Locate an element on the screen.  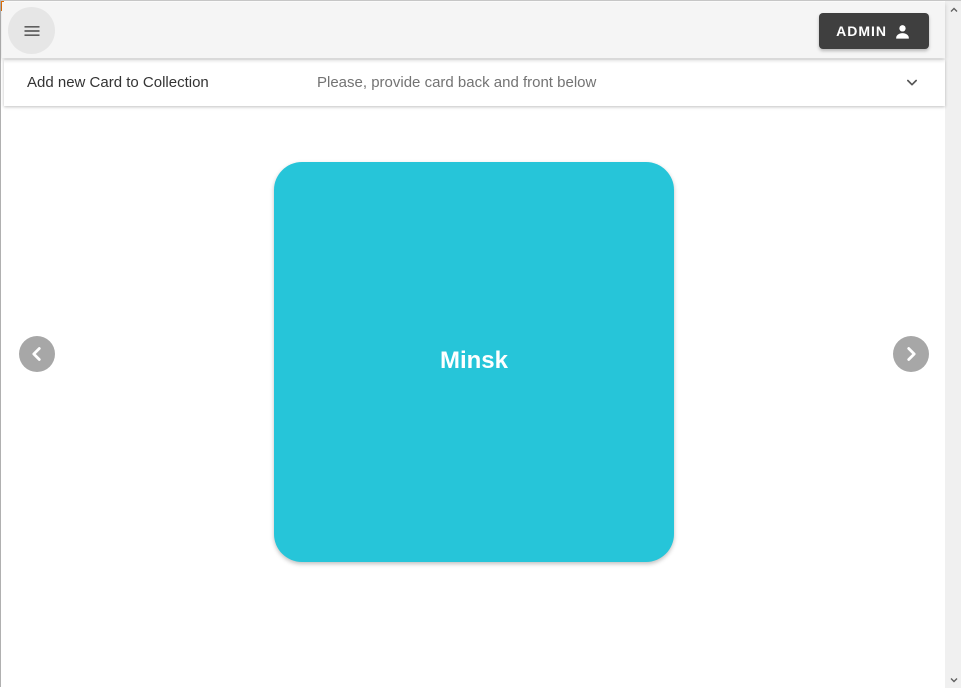
scroll-up-button is located at coordinates (953, 9).